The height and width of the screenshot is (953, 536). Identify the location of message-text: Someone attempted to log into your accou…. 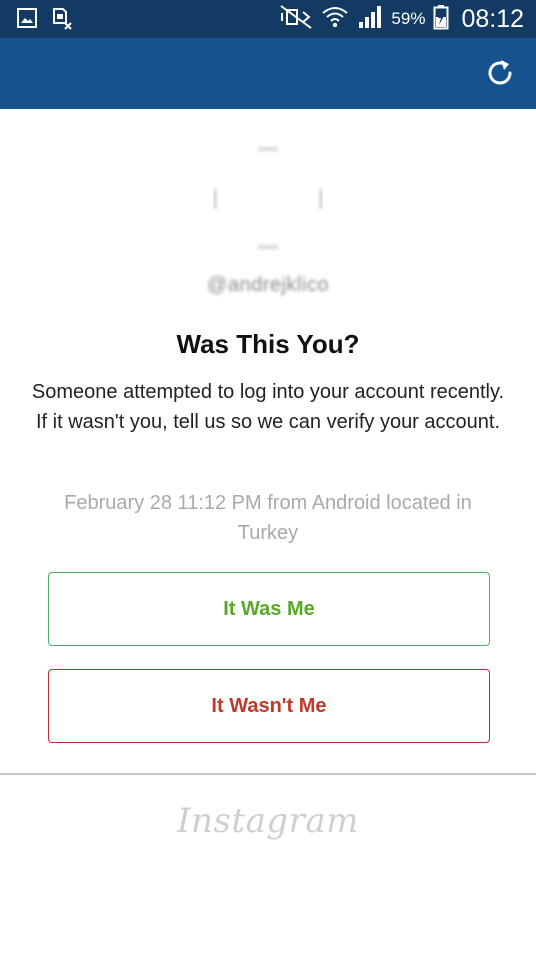
(268, 407).